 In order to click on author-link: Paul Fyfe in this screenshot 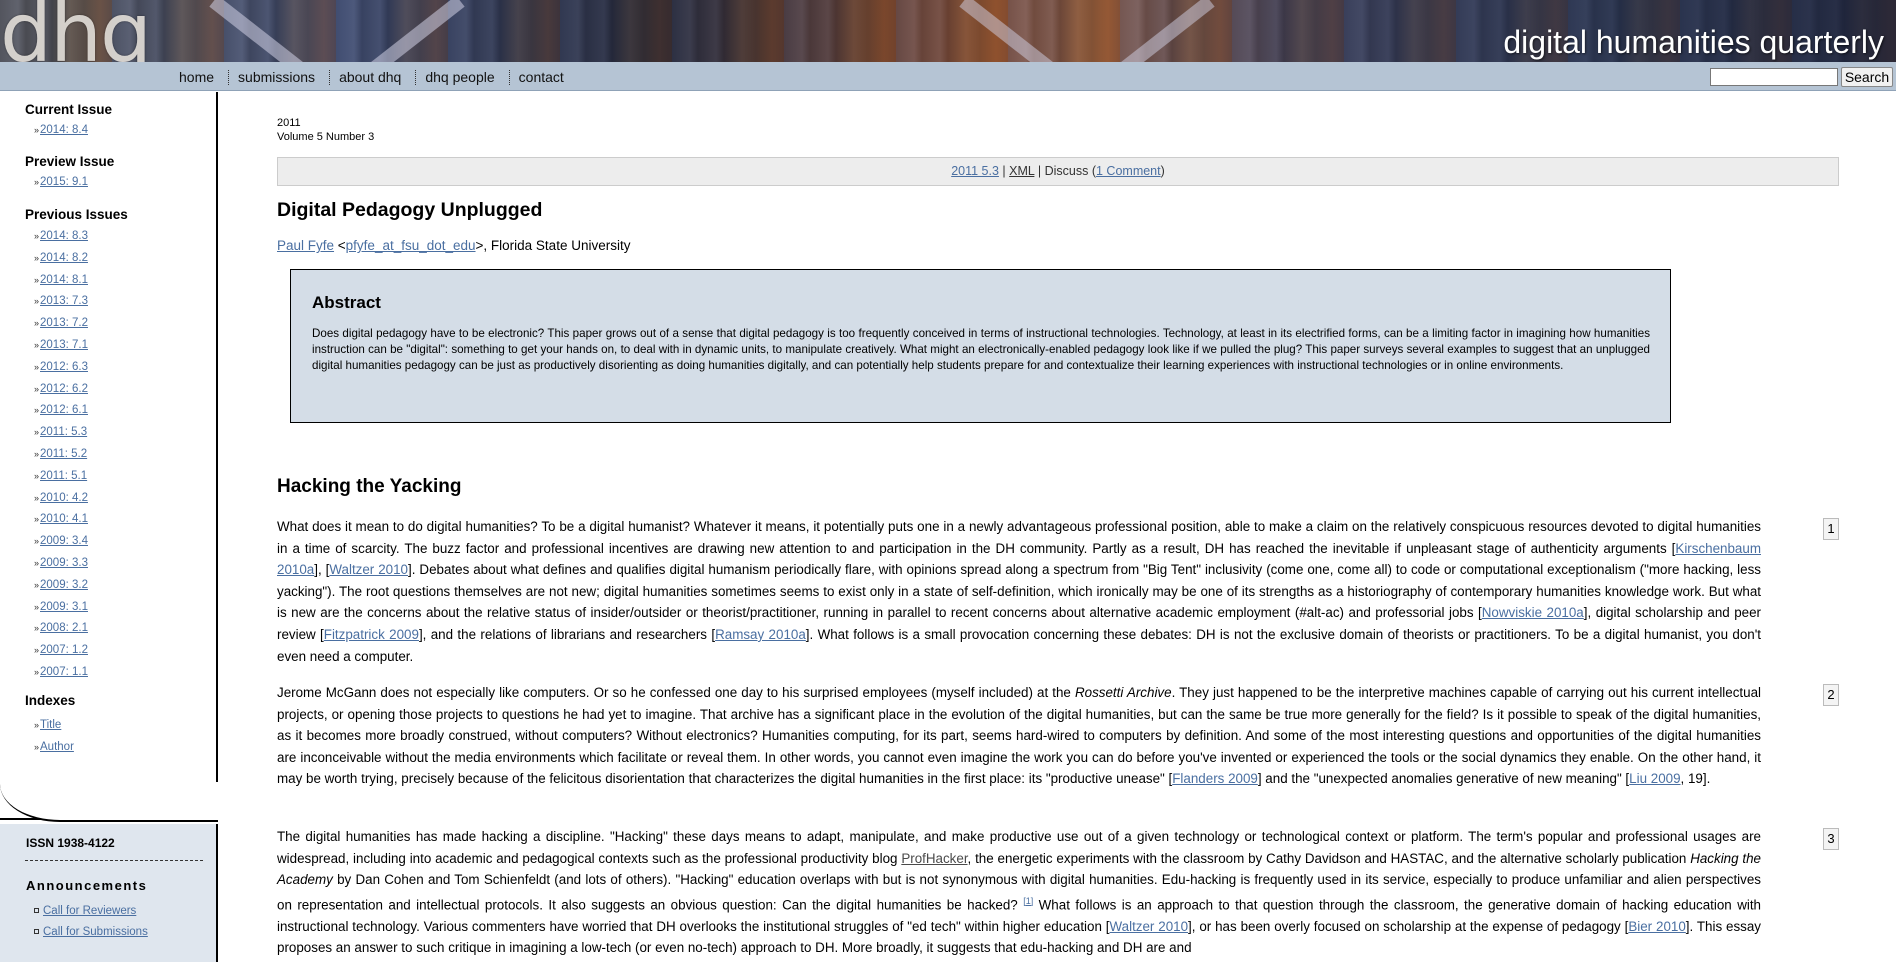, I will do `click(305, 245)`.